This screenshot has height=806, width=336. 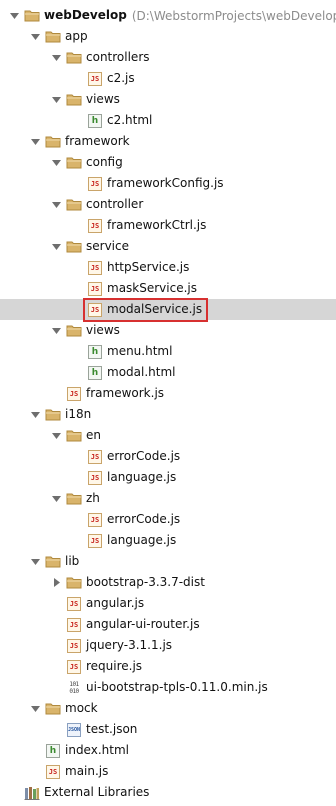 I want to click on tree-item-label: app, so click(x=76, y=36).